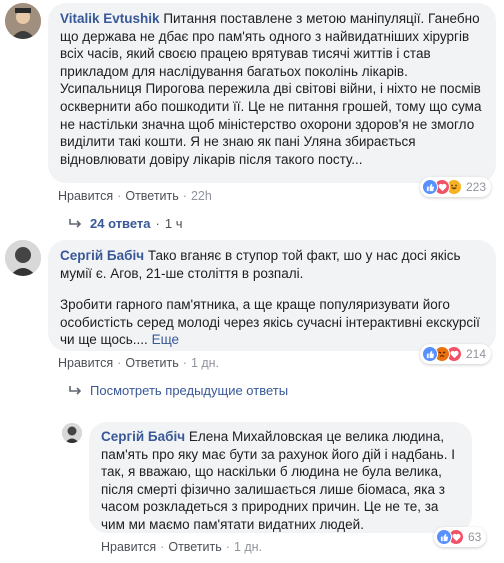  What do you see at coordinates (475, 537) in the screenshot?
I see `reaction-count: 63` at bounding box center [475, 537].